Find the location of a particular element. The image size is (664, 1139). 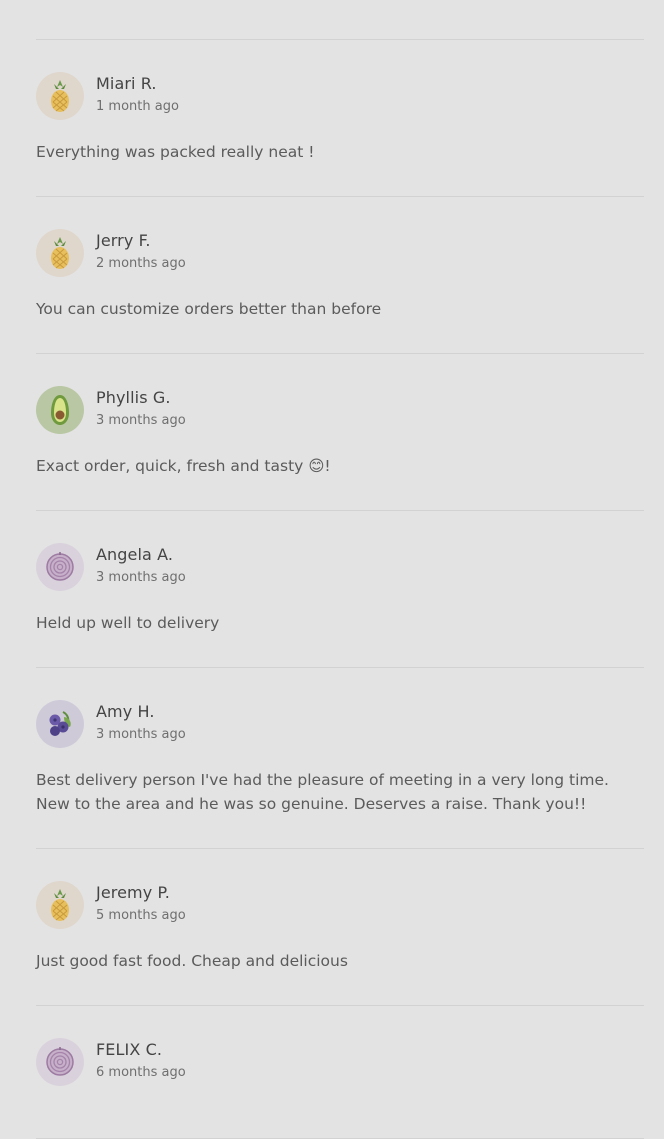

review-item: FELIX C. 6 months ago is located at coordinates (340, 1072).